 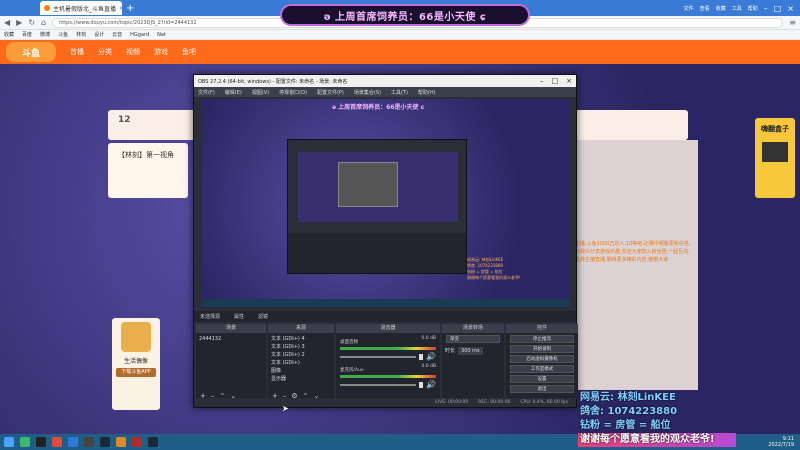 What do you see at coordinates (792, 22) in the screenshot?
I see `menu-icon: ≡` at bounding box center [792, 22].